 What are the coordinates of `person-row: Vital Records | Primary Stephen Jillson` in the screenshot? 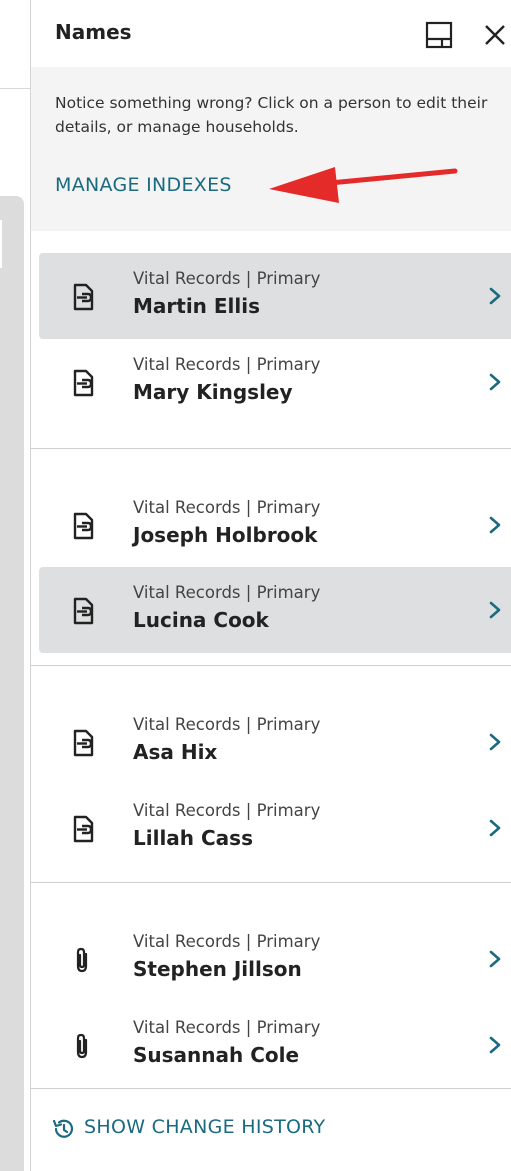 It's located at (275, 959).